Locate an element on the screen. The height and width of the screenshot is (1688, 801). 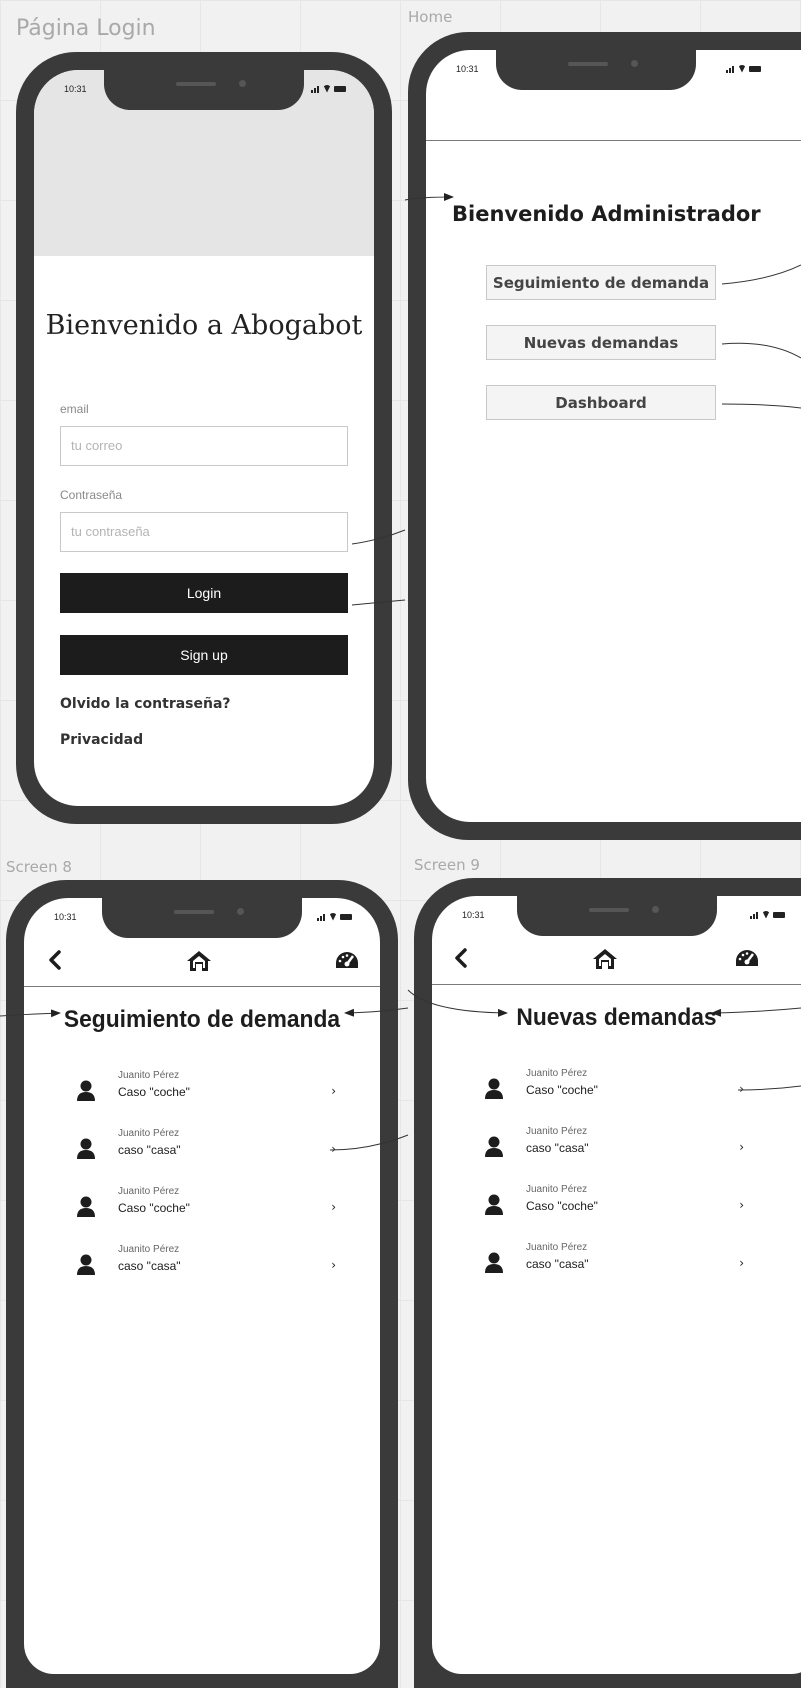
forgot-password-link: Olvido la contraseña? is located at coordinates (145, 704).